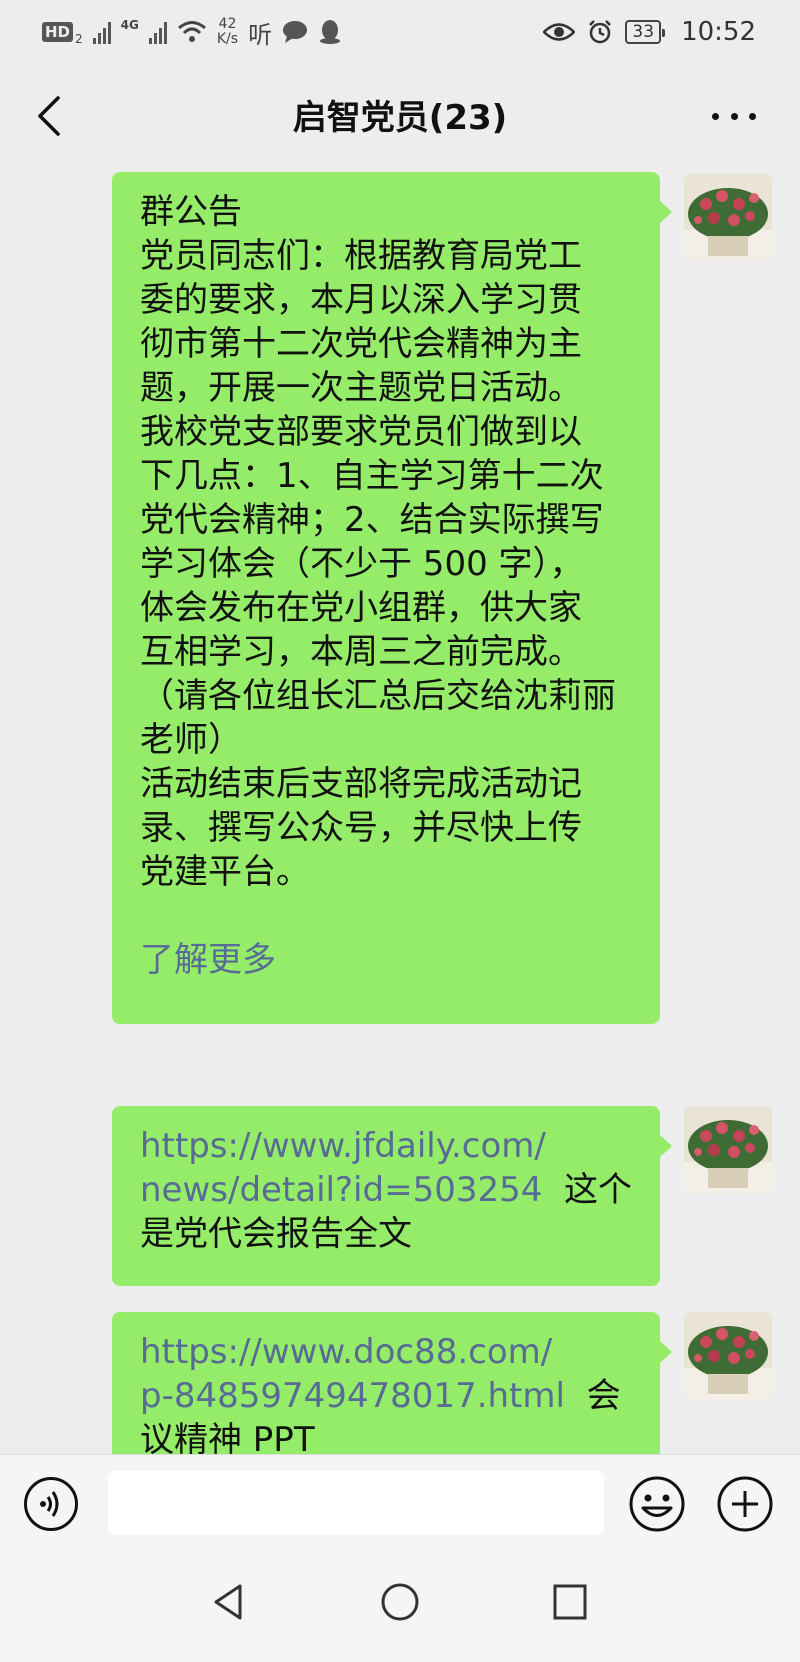 This screenshot has width=800, height=1662. Describe the element at coordinates (361, 432) in the screenshot. I see `announcement-line: 我校党支部要求党员们做到以` at that location.